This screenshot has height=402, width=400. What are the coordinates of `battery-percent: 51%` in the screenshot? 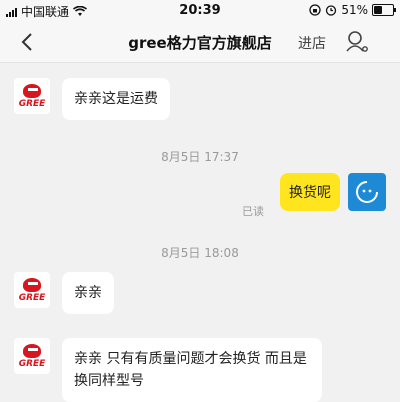 It's located at (354, 10).